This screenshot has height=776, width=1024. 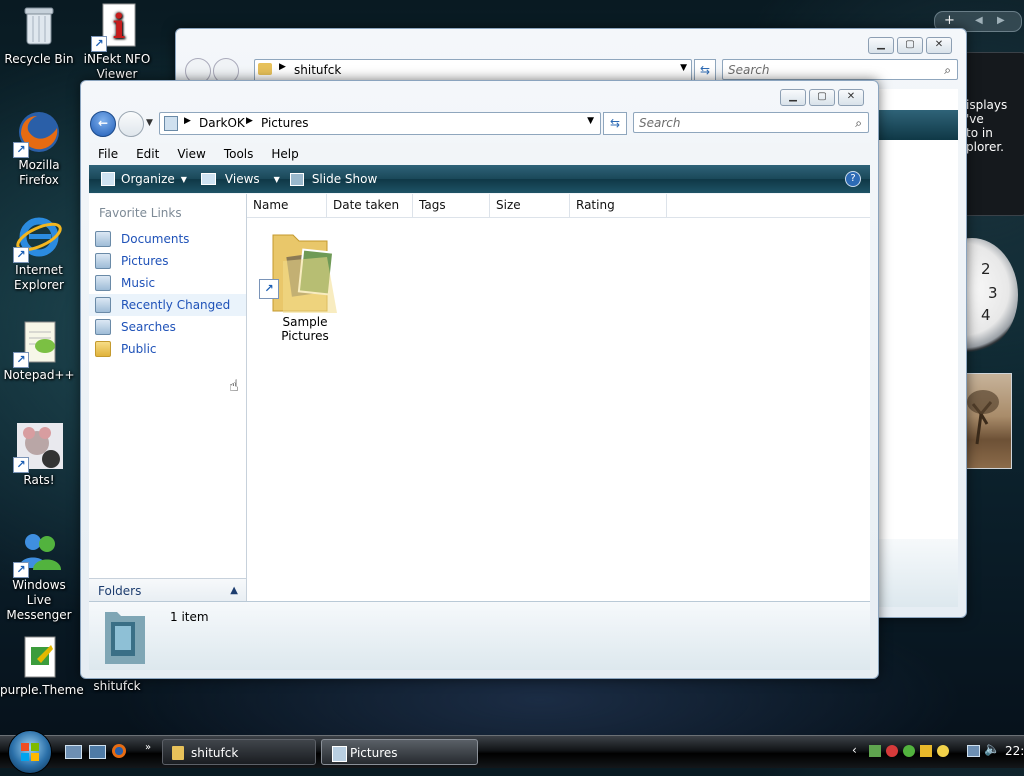 I want to click on start-button, so click(x=30, y=752).